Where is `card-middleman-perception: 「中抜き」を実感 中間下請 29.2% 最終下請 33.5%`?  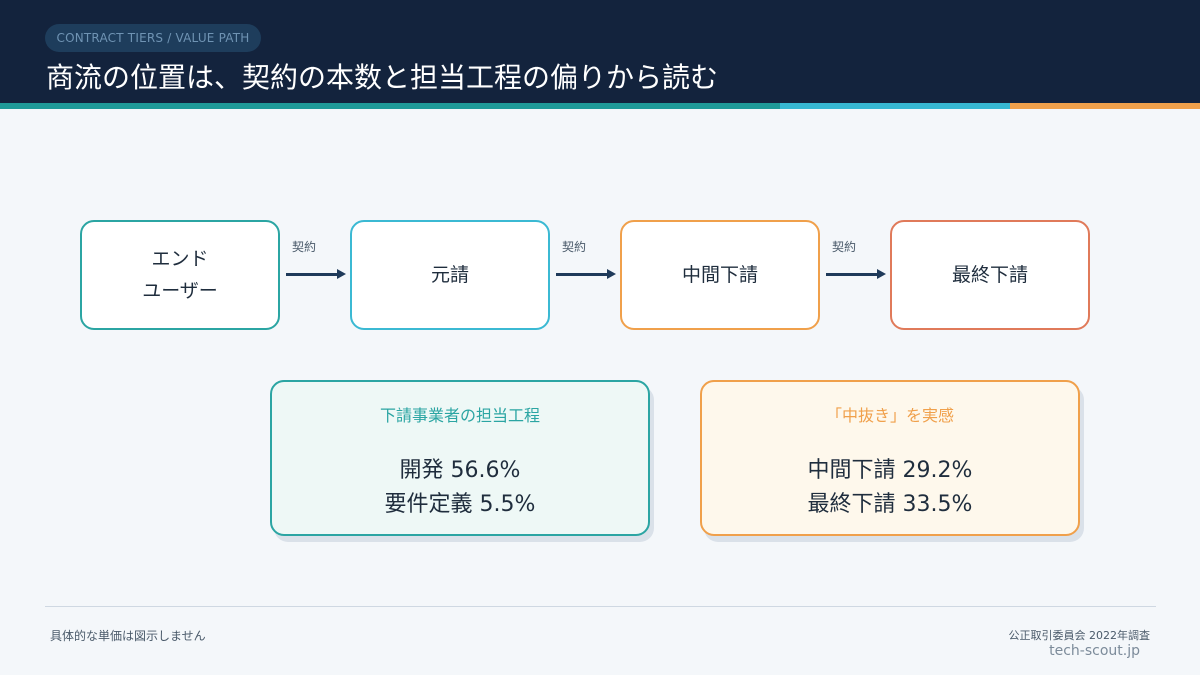 card-middleman-perception: 「中抜き」を実感 中間下請 29.2% 最終下請 33.5% is located at coordinates (890, 458).